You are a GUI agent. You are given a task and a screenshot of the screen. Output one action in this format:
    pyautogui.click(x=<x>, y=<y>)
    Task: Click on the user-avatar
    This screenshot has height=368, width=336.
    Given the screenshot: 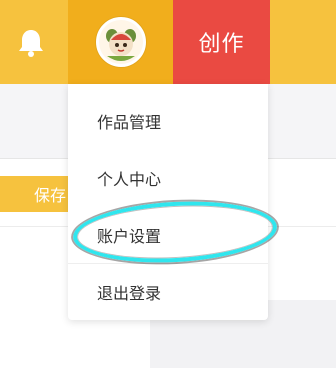 What is the action you would take?
    pyautogui.click(x=120, y=42)
    